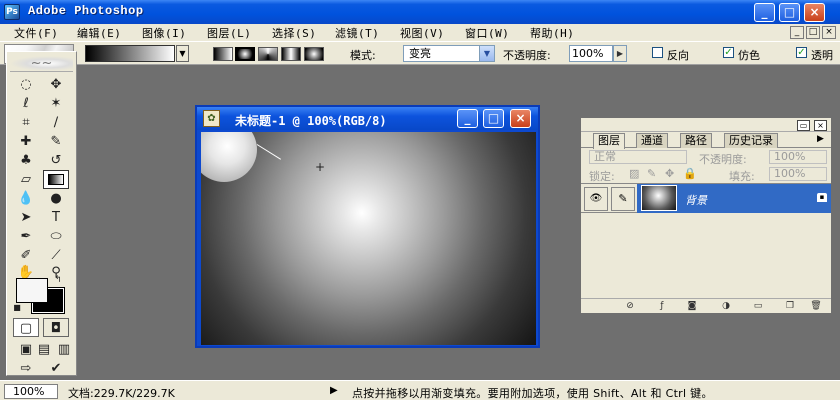 This screenshot has width=840, height=400. What do you see at coordinates (520, 118) in the screenshot?
I see `document-close-button: ×` at bounding box center [520, 118].